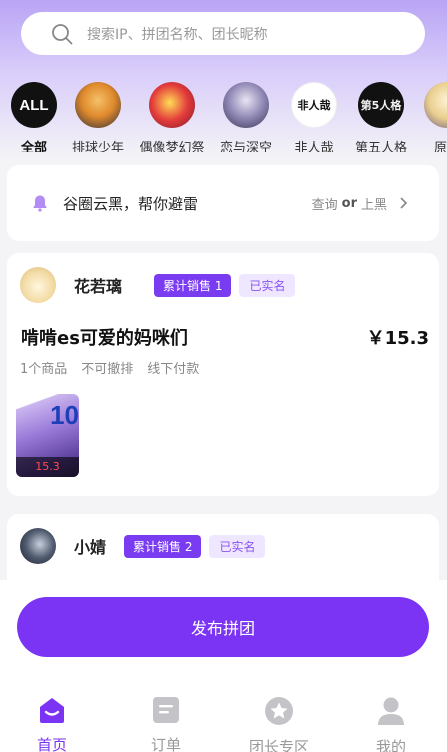  I want to click on group-title: 啃啃es可爱的妈咪们, so click(104, 338).